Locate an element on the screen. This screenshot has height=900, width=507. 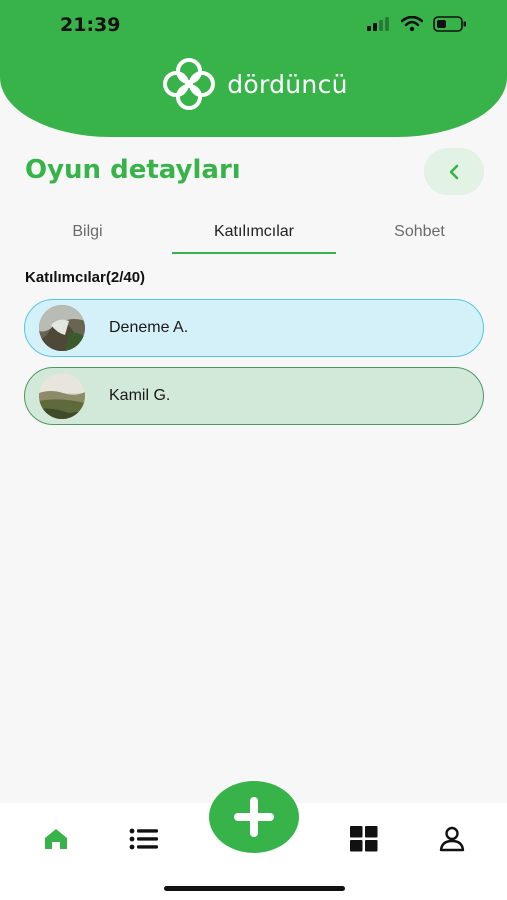
list-icon is located at coordinates (143, 839).